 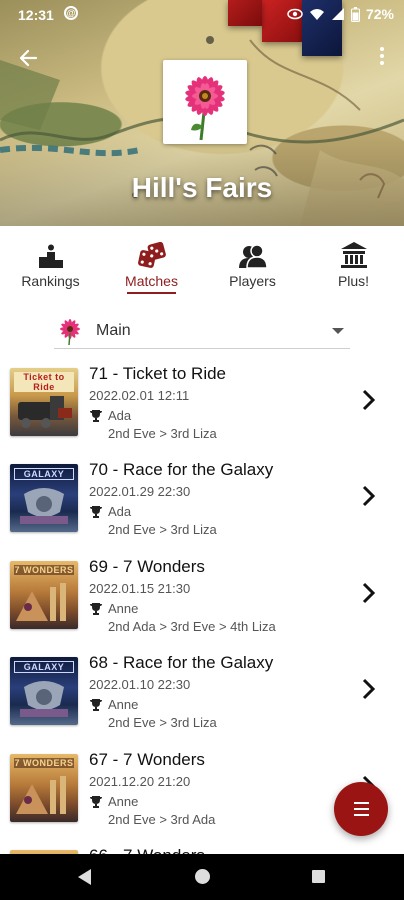 I want to click on status-bar: 12:31 @ 72%, so click(x=202, y=15).